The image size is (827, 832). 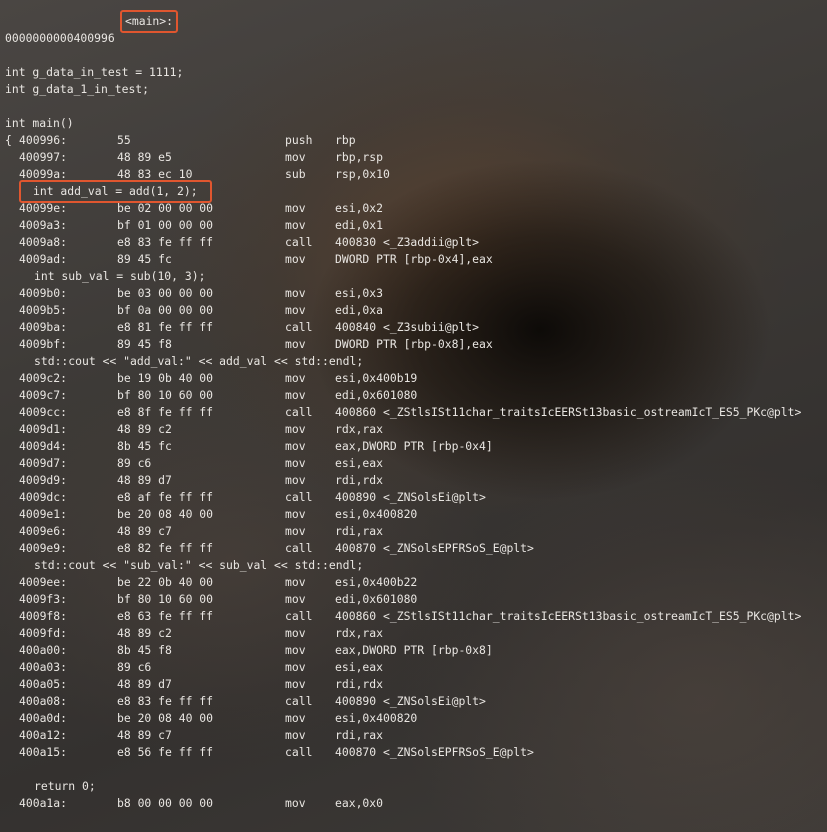 What do you see at coordinates (43, 310) in the screenshot?
I see `instruction-address: 4009b5:` at bounding box center [43, 310].